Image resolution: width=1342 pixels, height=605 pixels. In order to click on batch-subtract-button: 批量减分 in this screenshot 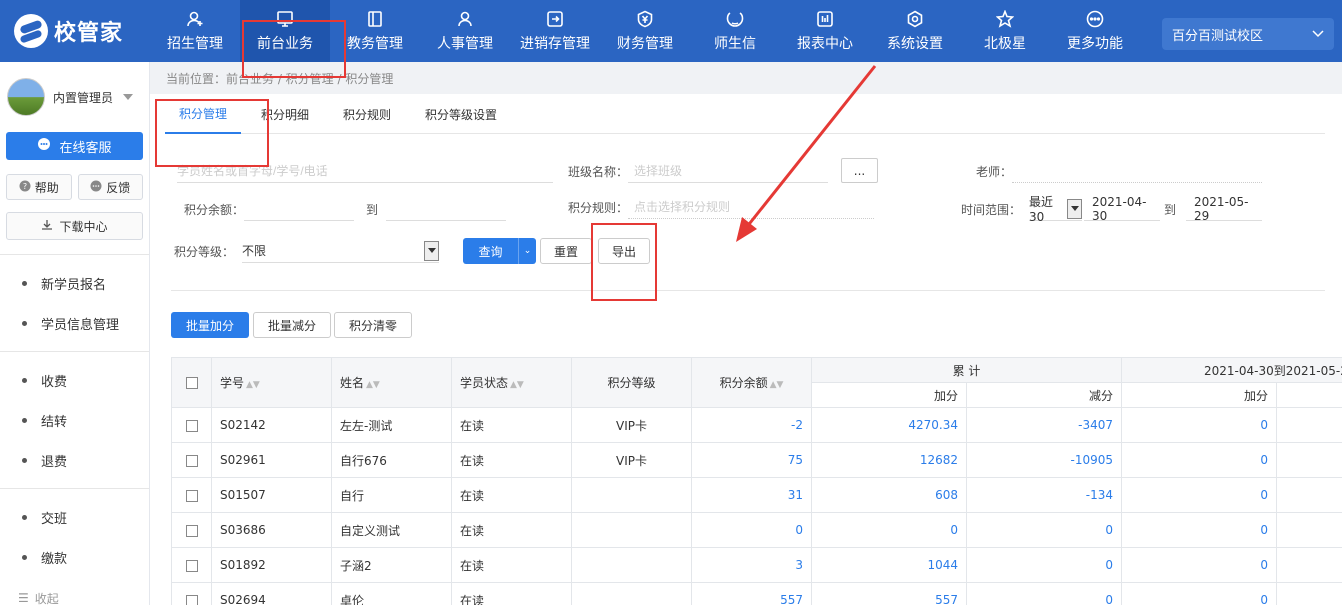, I will do `click(292, 325)`.